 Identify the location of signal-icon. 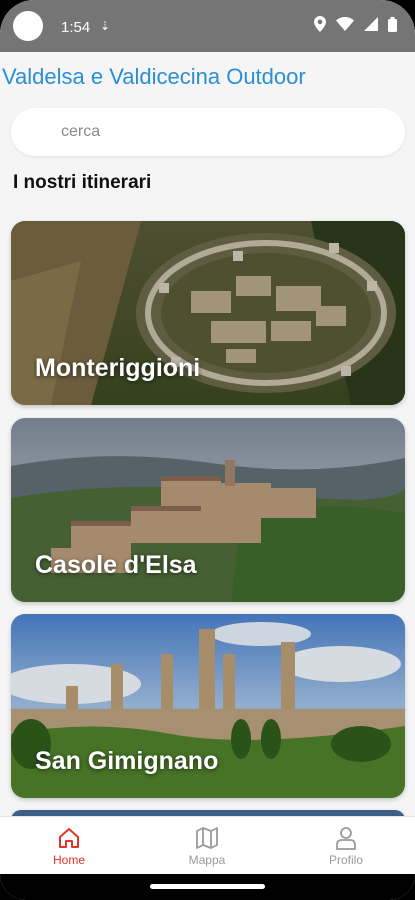
(371, 24).